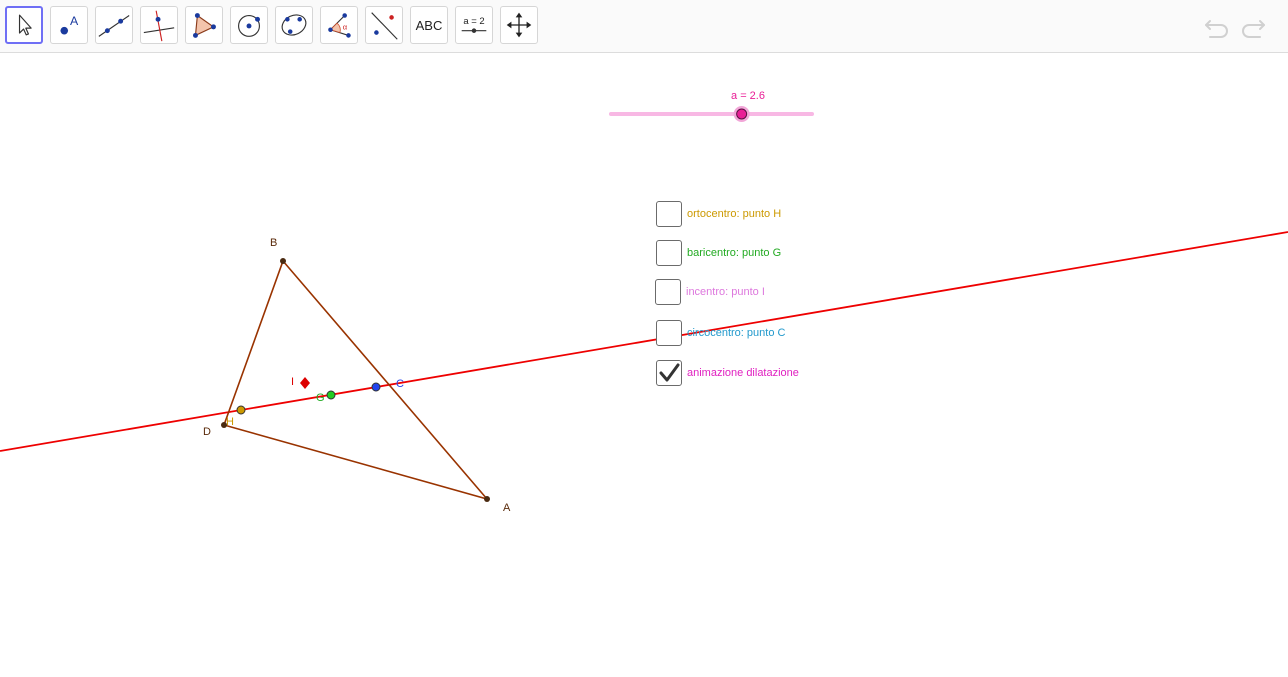  I want to click on line-tool-button, so click(114, 25).